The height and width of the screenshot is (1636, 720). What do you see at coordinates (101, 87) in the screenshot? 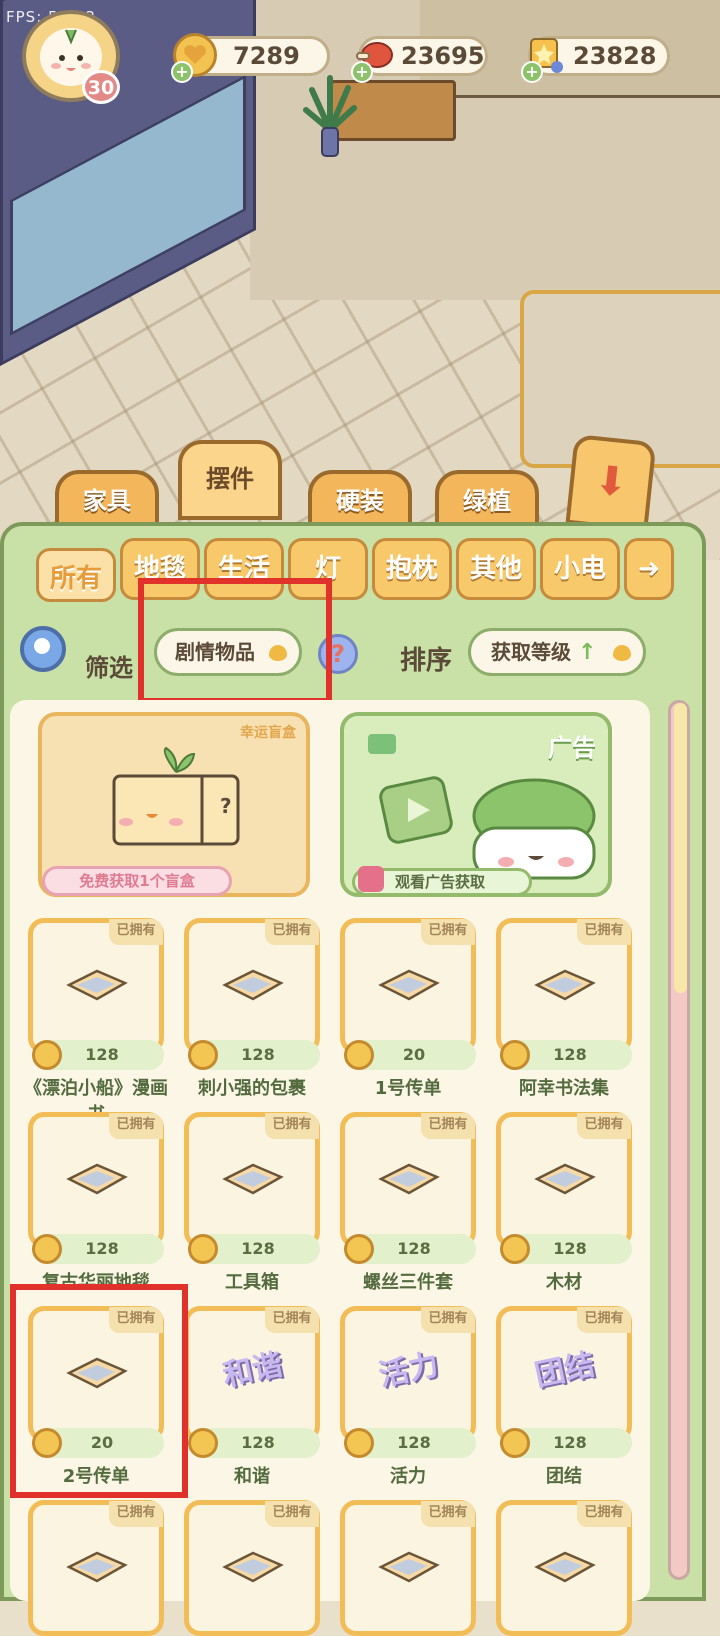
I see `level-badge: 30` at bounding box center [101, 87].